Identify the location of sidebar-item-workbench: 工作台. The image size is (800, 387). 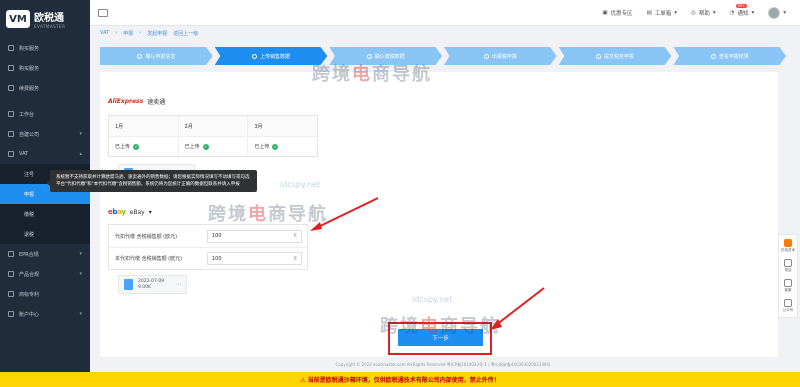
(45, 114).